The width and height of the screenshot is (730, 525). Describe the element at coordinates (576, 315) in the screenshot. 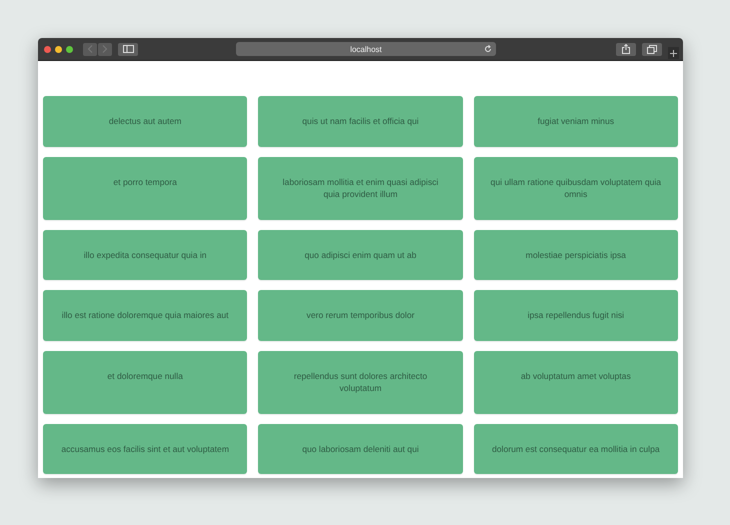

I see `card-text: ipsa repellendus fugit nisi` at that location.